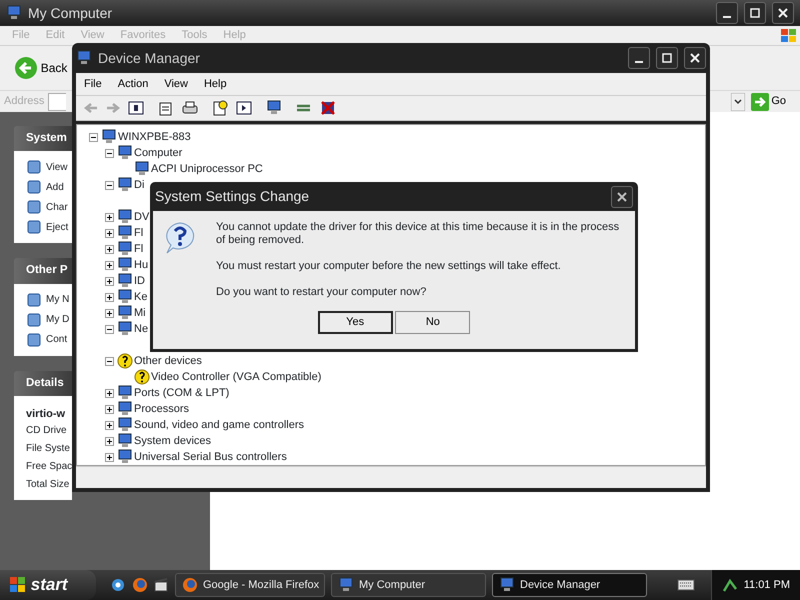  Describe the element at coordinates (48, 585) in the screenshot. I see `start-button: start` at that location.